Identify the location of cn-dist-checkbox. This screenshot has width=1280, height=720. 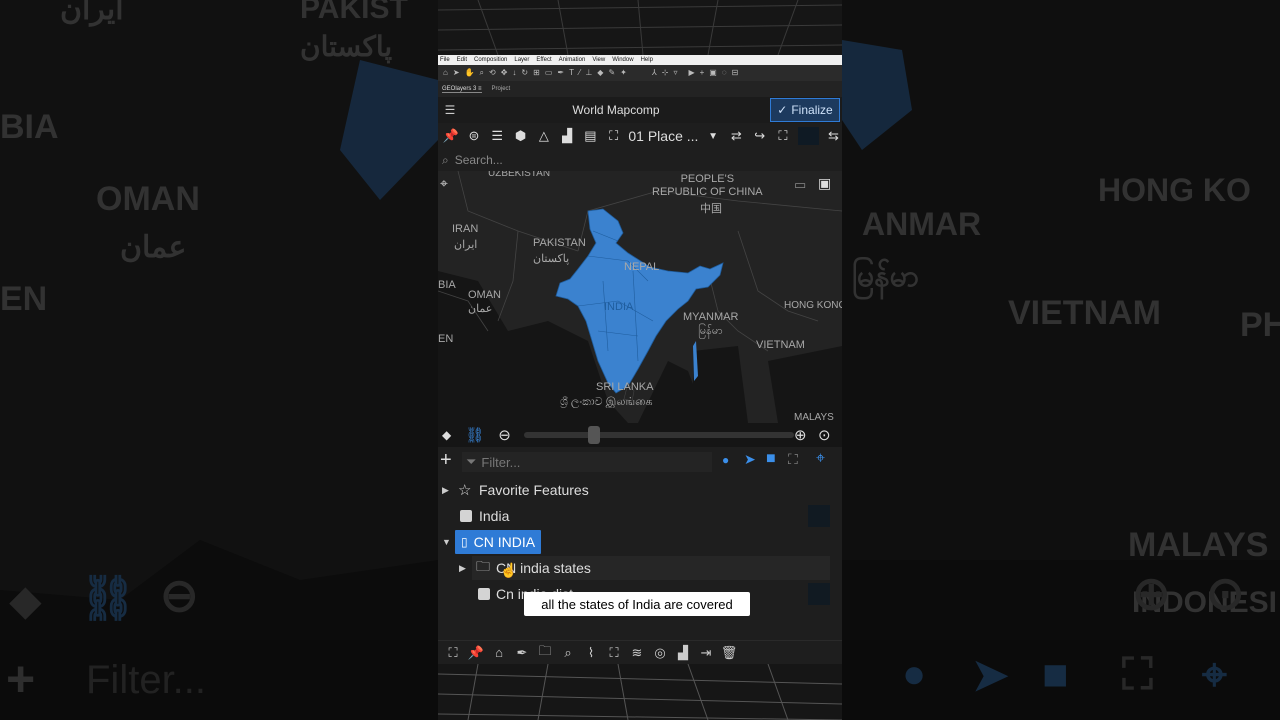
(484, 594).